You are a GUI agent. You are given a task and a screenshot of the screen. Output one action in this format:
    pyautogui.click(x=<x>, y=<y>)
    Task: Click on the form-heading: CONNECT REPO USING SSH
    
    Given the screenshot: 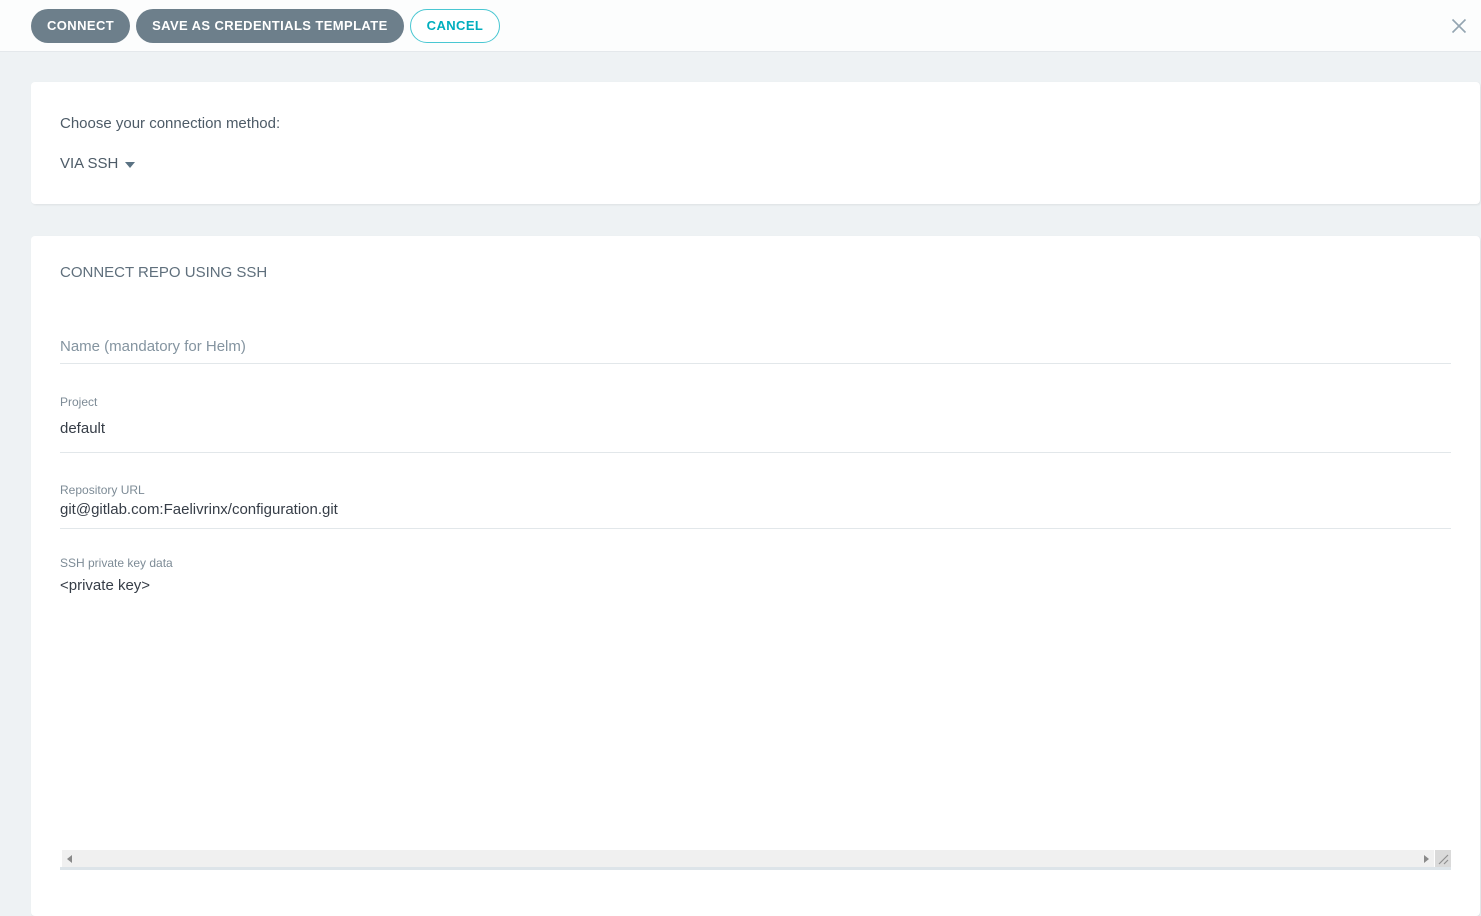 What is the action you would take?
    pyautogui.click(x=164, y=272)
    